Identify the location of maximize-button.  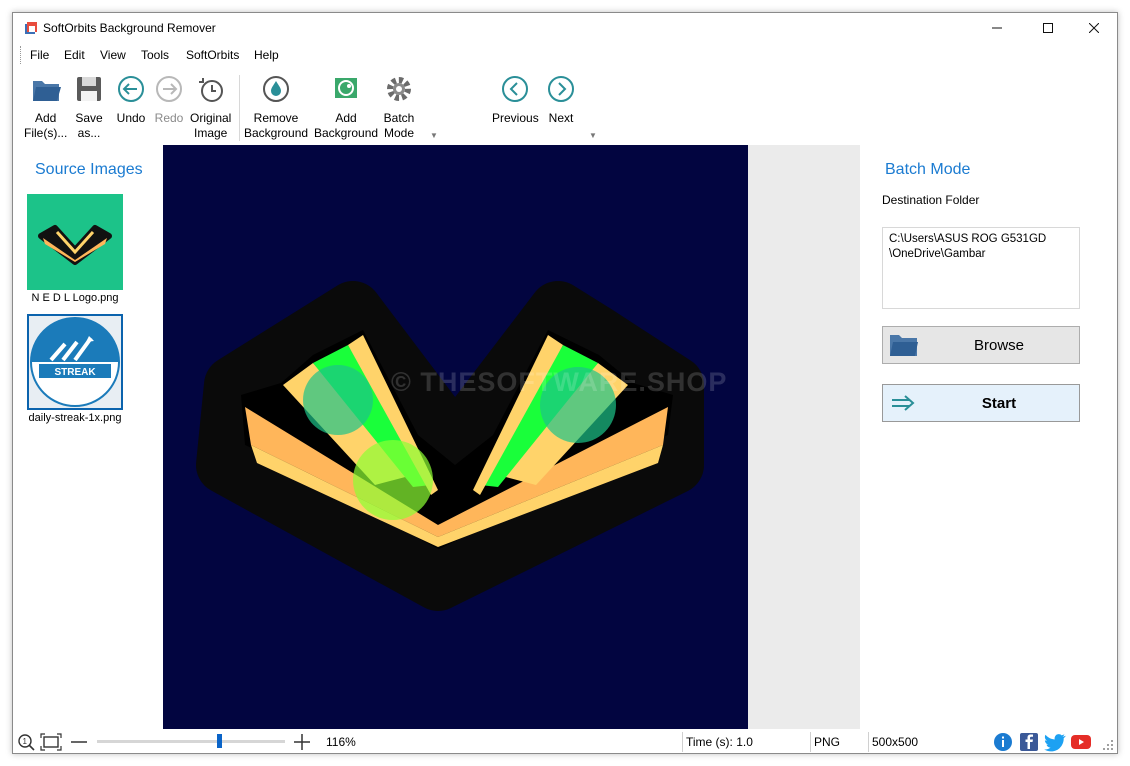
(1048, 28).